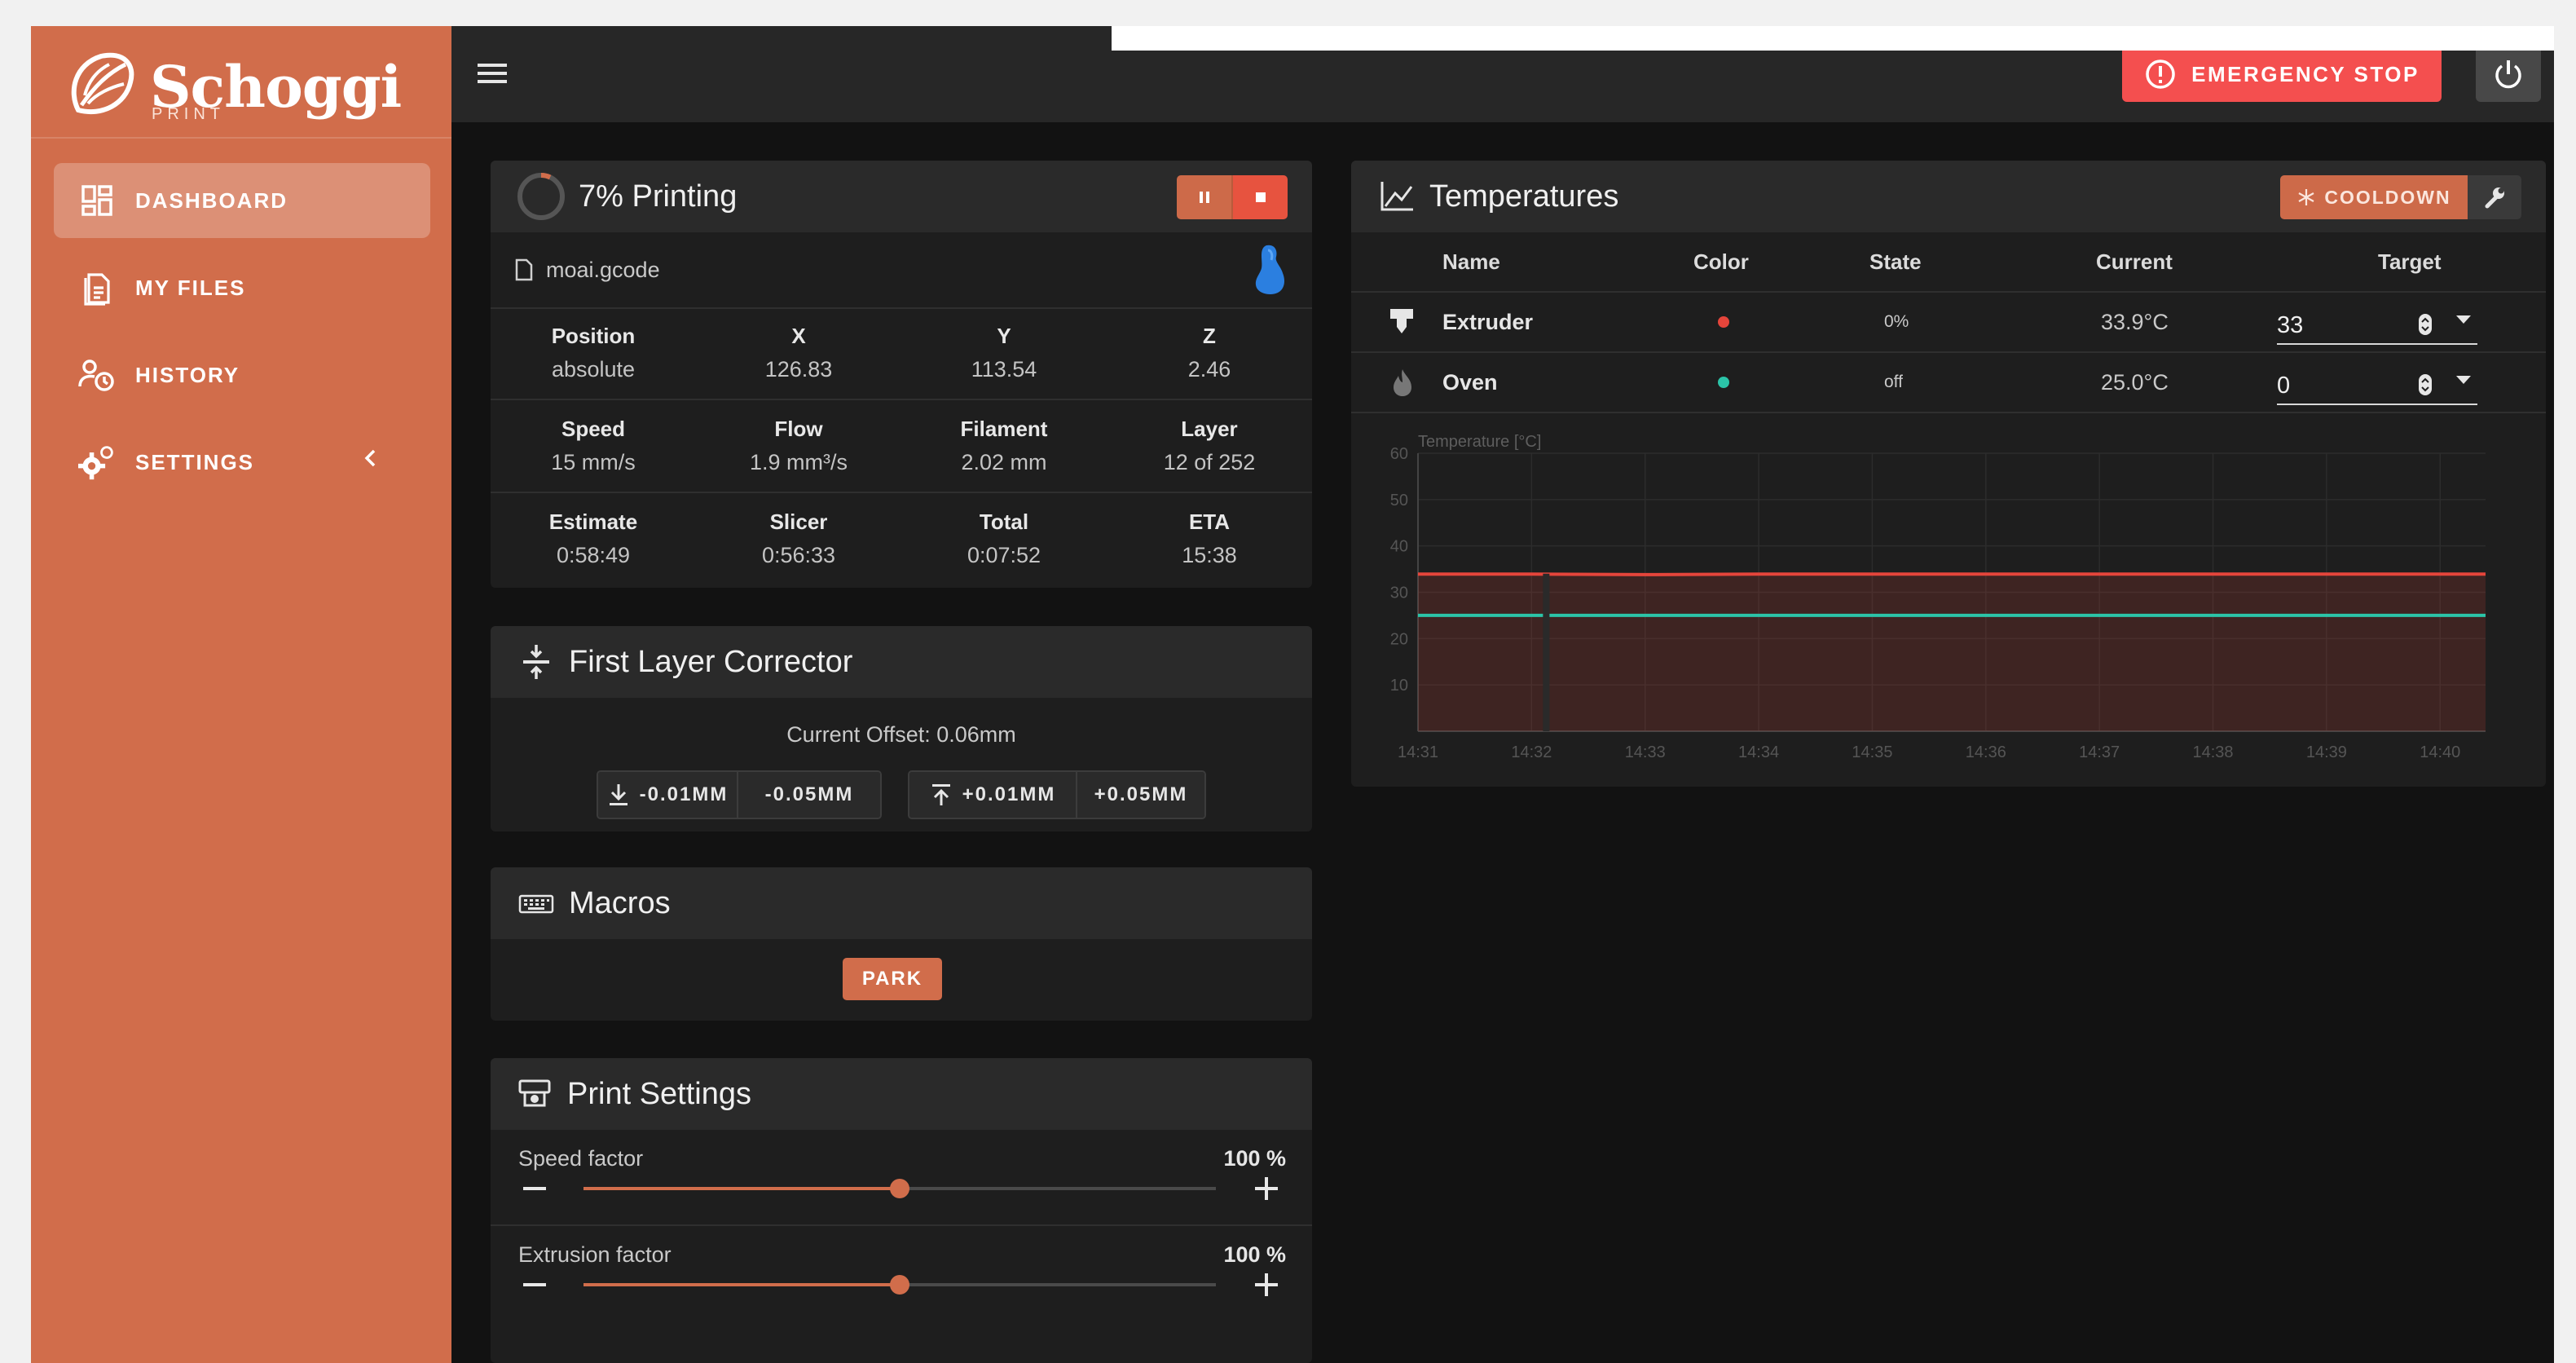 Image resolution: width=2576 pixels, height=1363 pixels. I want to click on offset-down-small-button: -0.01MM, so click(667, 795).